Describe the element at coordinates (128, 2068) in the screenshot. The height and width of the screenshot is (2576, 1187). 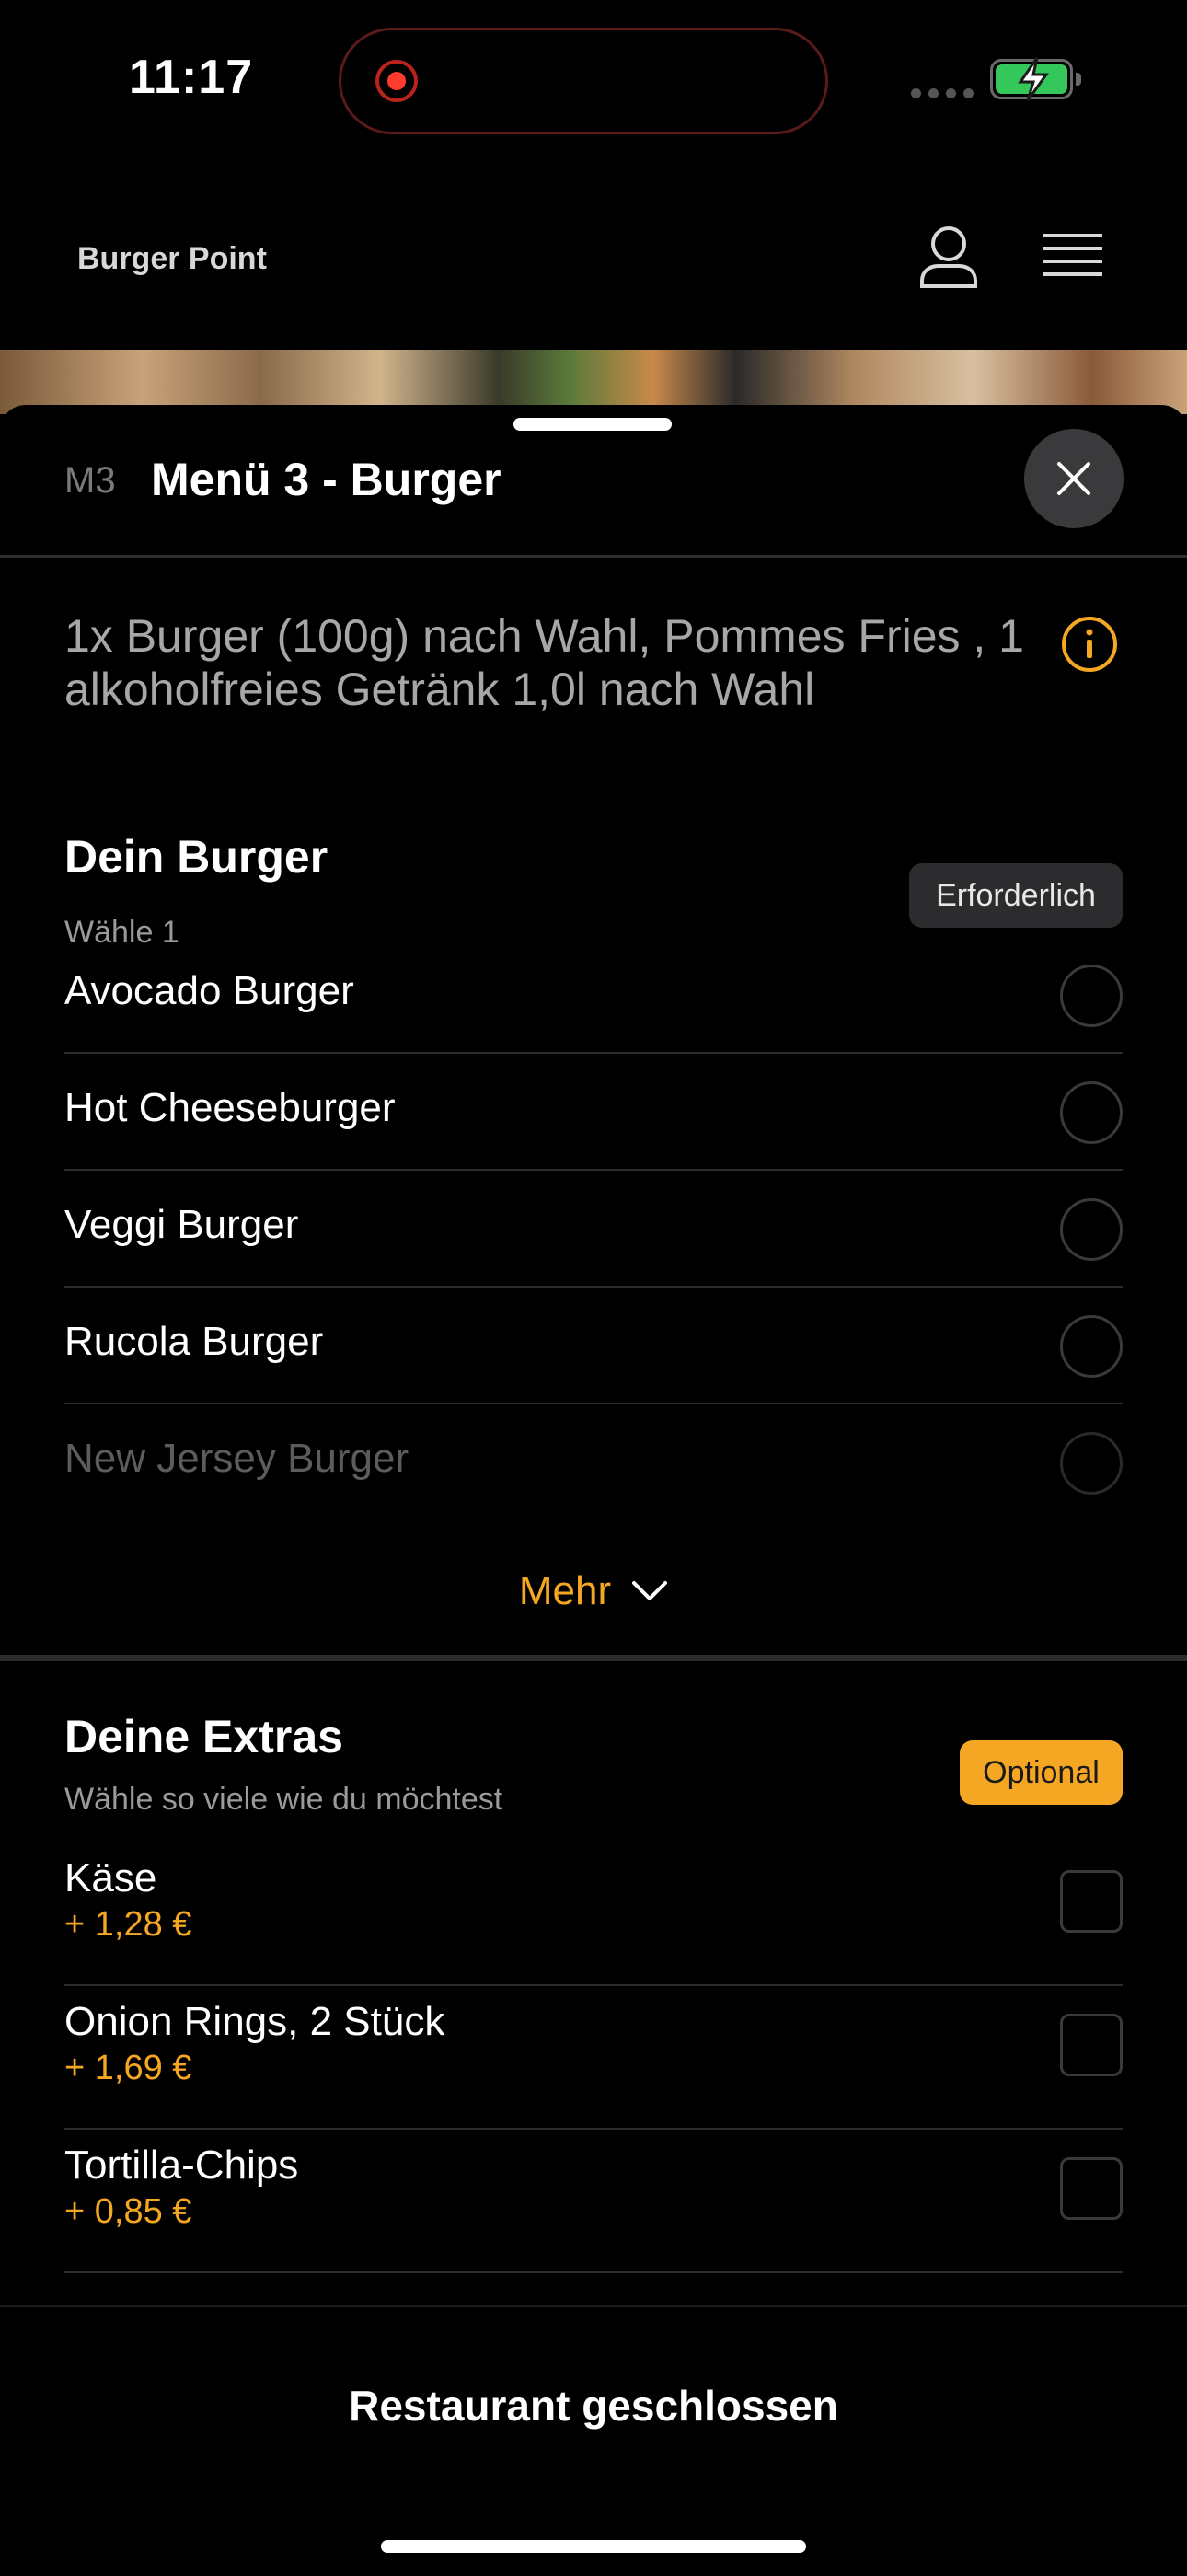
I see `extra-item-price: + 1,69 €` at that location.